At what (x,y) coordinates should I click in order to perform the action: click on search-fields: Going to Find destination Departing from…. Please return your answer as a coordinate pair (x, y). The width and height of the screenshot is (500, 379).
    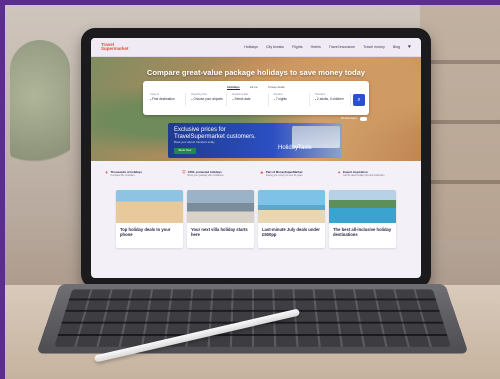
    Looking at the image, I should click on (256, 98).